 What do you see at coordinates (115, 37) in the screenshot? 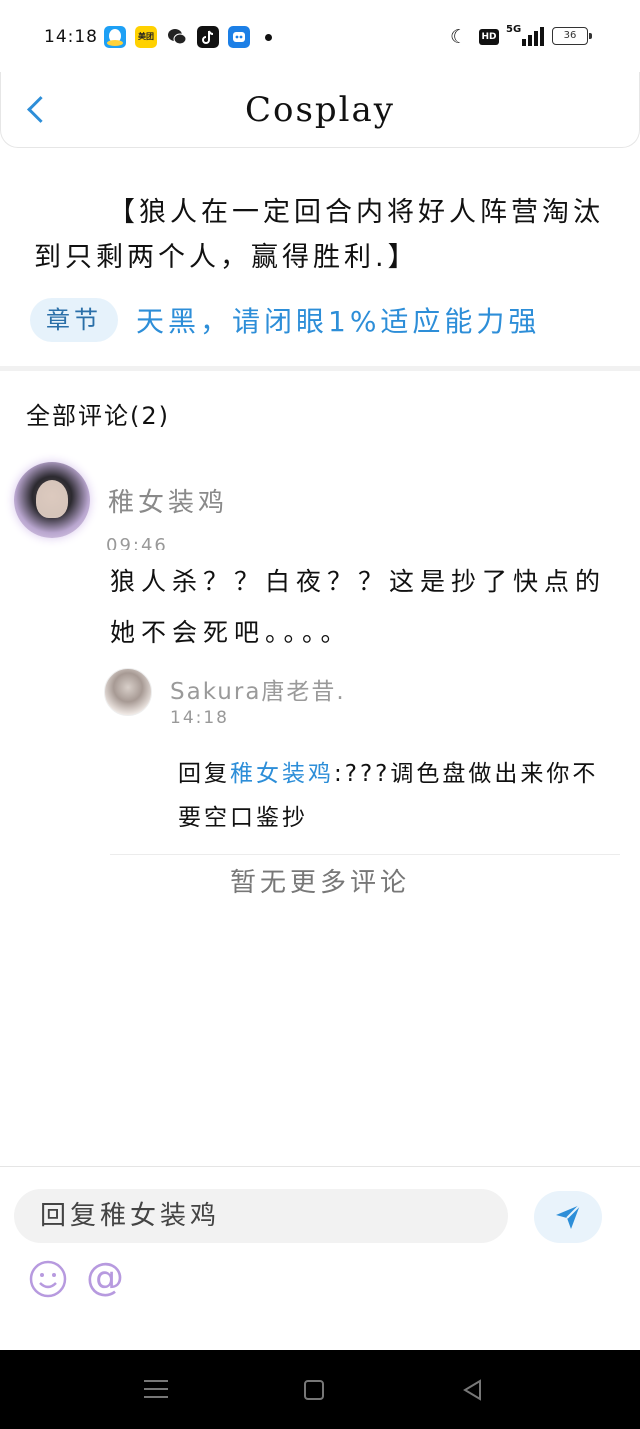
I see `qq-icon` at bounding box center [115, 37].